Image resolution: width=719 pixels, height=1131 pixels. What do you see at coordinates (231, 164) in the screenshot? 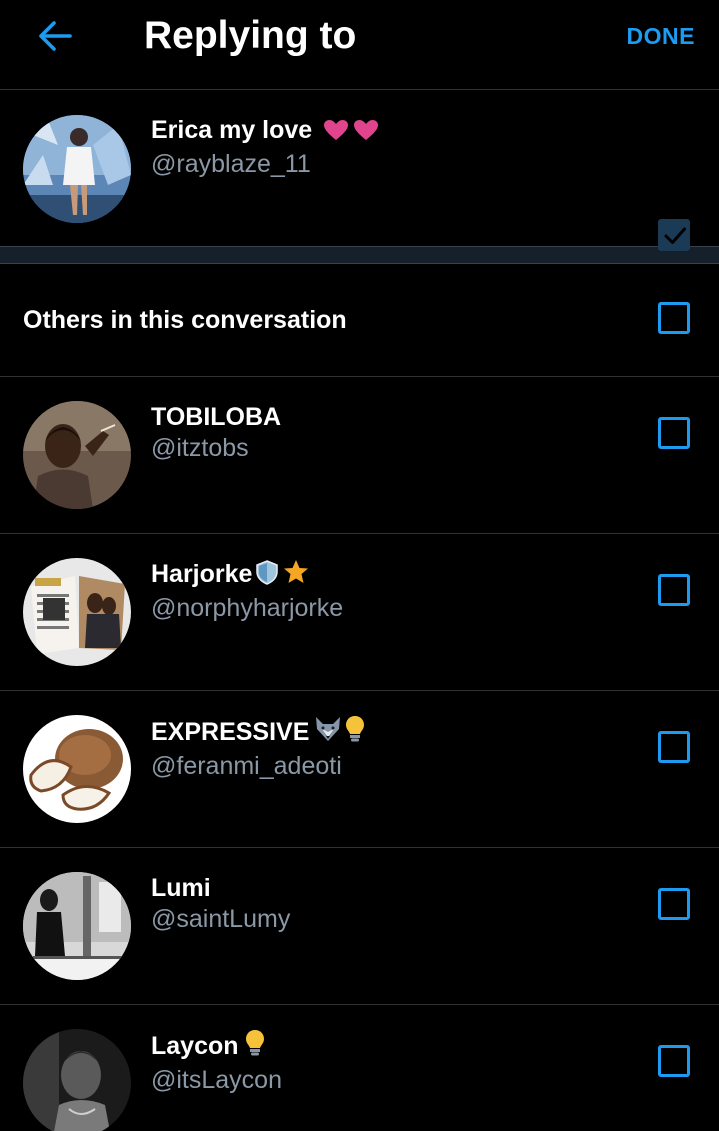
I see `handle: @rayblaze_11` at bounding box center [231, 164].